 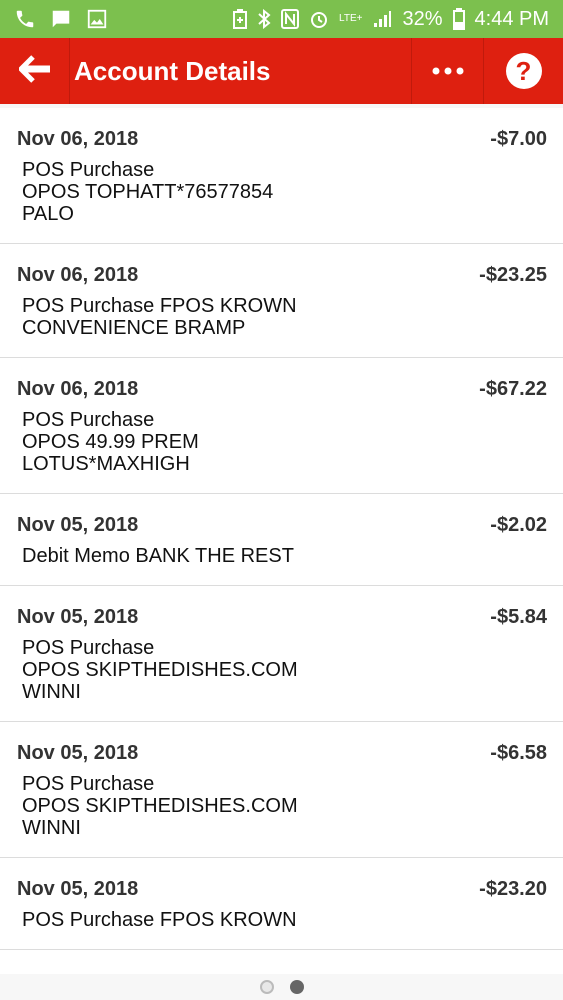 I want to click on battery-percent: 32%, so click(x=422, y=18).